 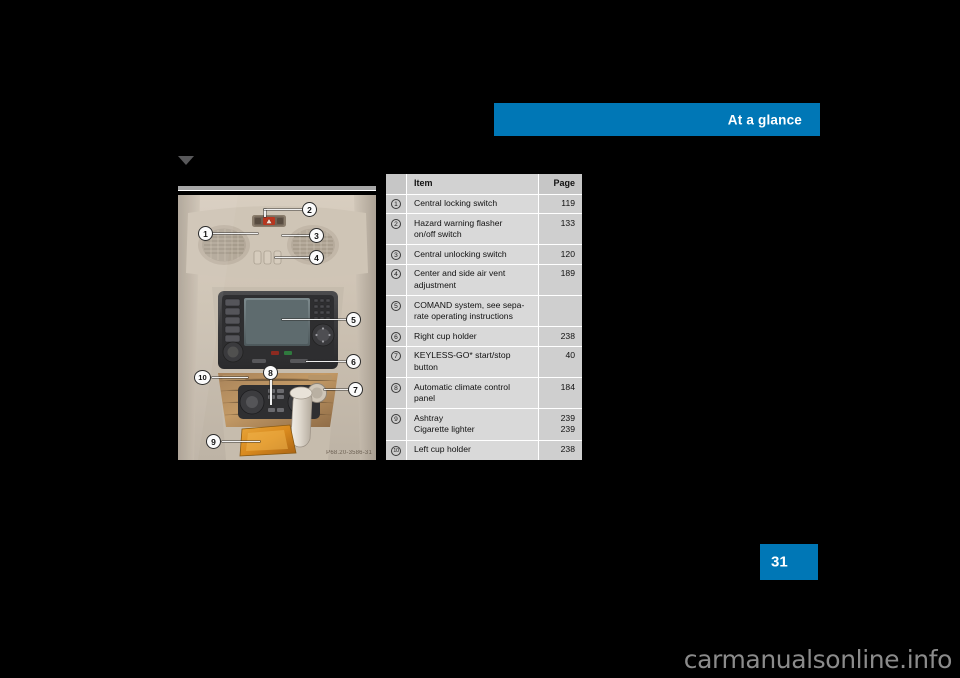 What do you see at coordinates (789, 562) in the screenshot?
I see `page-number-tab: 31` at bounding box center [789, 562].